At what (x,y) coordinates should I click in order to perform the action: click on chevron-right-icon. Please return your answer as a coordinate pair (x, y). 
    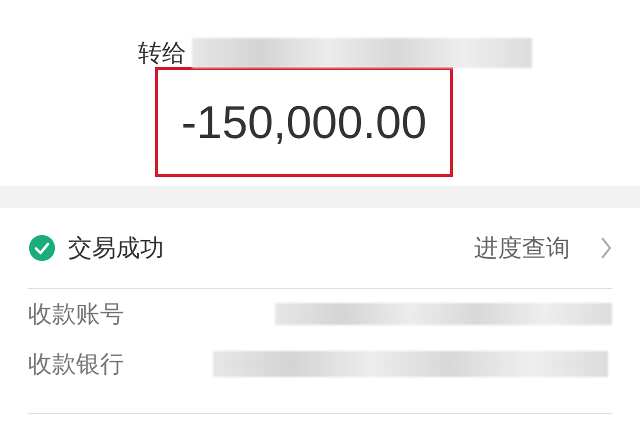
    Looking at the image, I should click on (606, 248).